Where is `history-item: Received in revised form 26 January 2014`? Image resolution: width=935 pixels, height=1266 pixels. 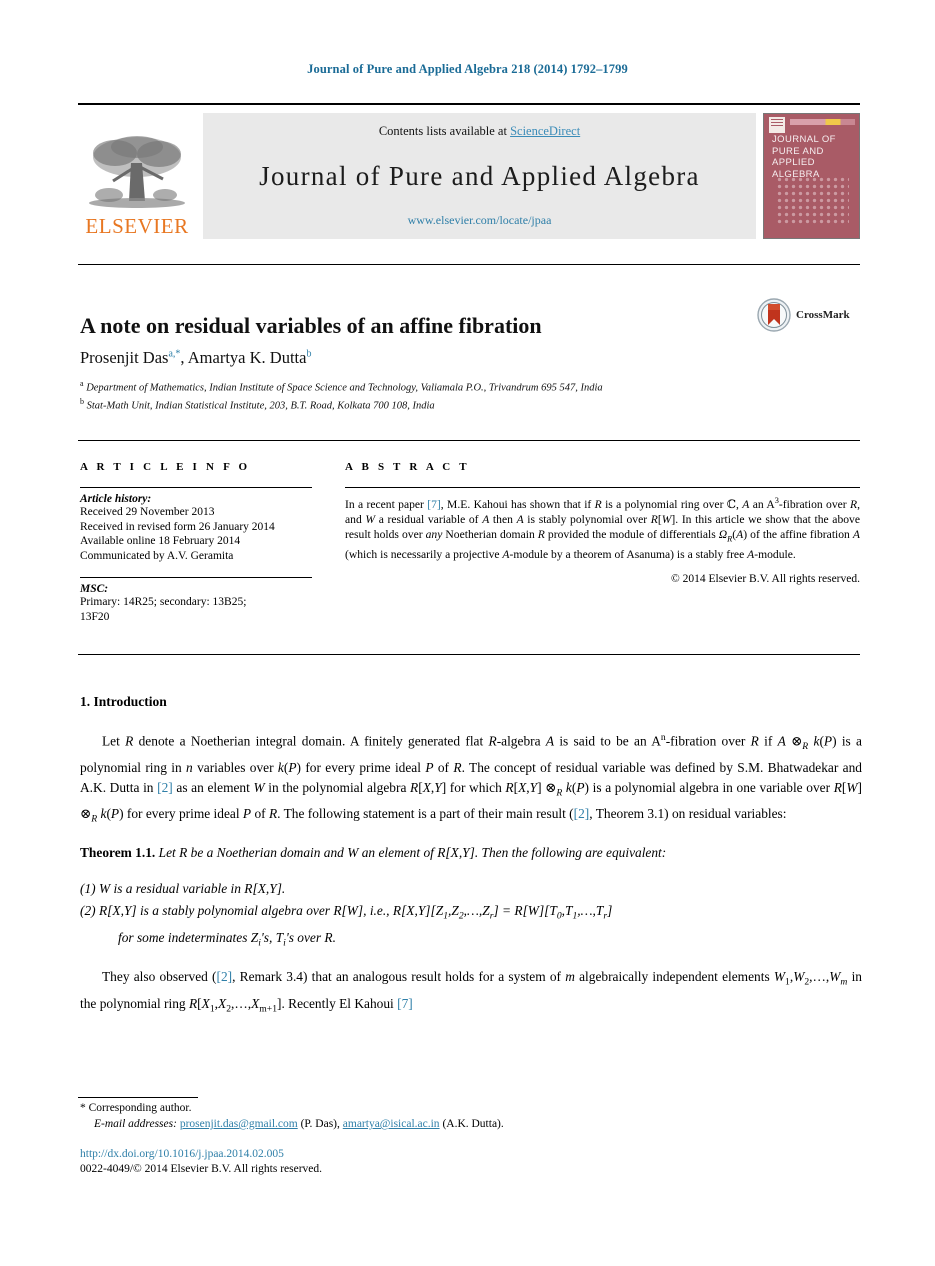 history-item: Received in revised form 26 January 2014 is located at coordinates (177, 526).